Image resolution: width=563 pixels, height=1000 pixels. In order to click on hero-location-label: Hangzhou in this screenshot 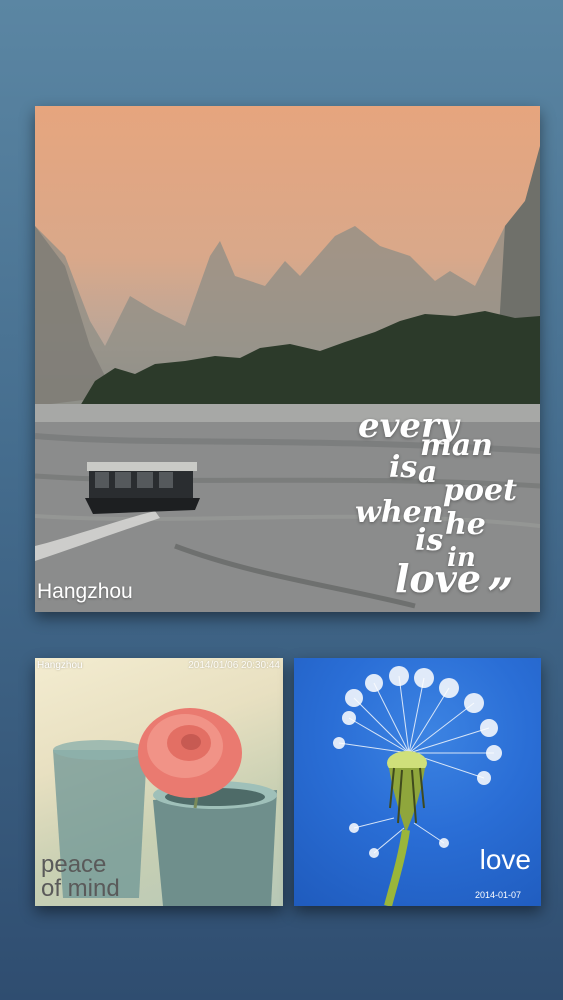, I will do `click(85, 591)`.